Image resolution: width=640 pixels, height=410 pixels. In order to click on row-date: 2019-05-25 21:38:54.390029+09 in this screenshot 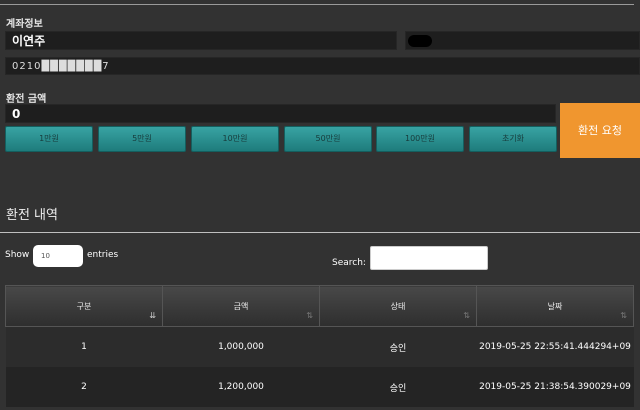, I will do `click(555, 387)`.